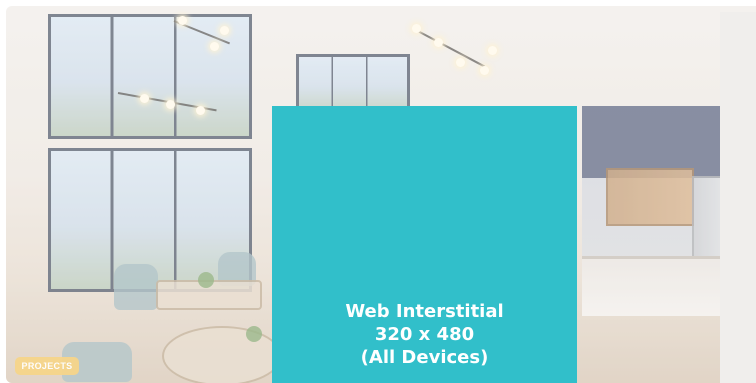 This screenshot has height=383, width=756. I want to click on projects-badge: PROJECTS, so click(47, 366).